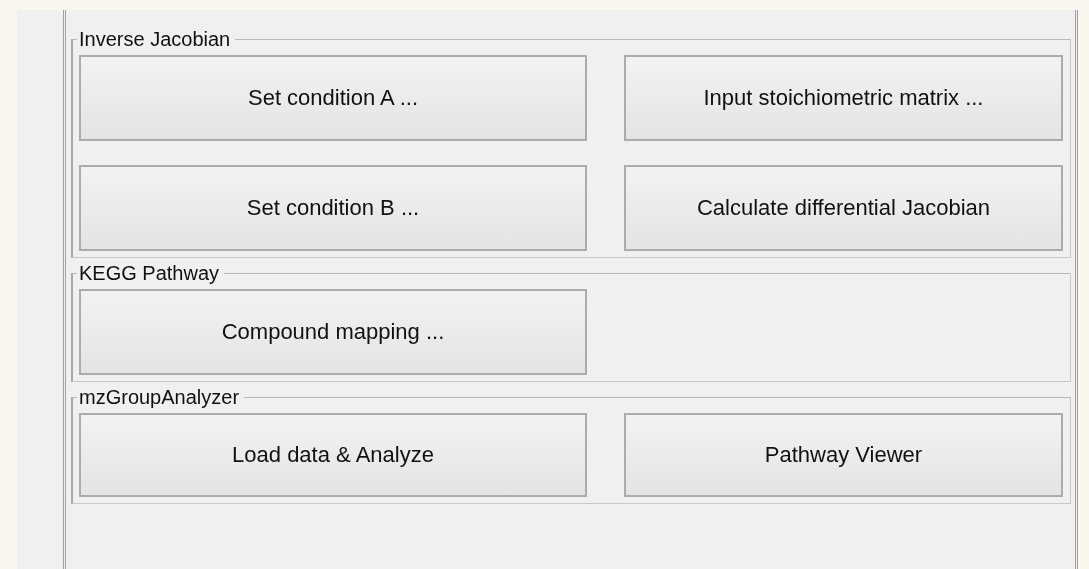  I want to click on group-title: Inverse Jacobian, so click(155, 39).